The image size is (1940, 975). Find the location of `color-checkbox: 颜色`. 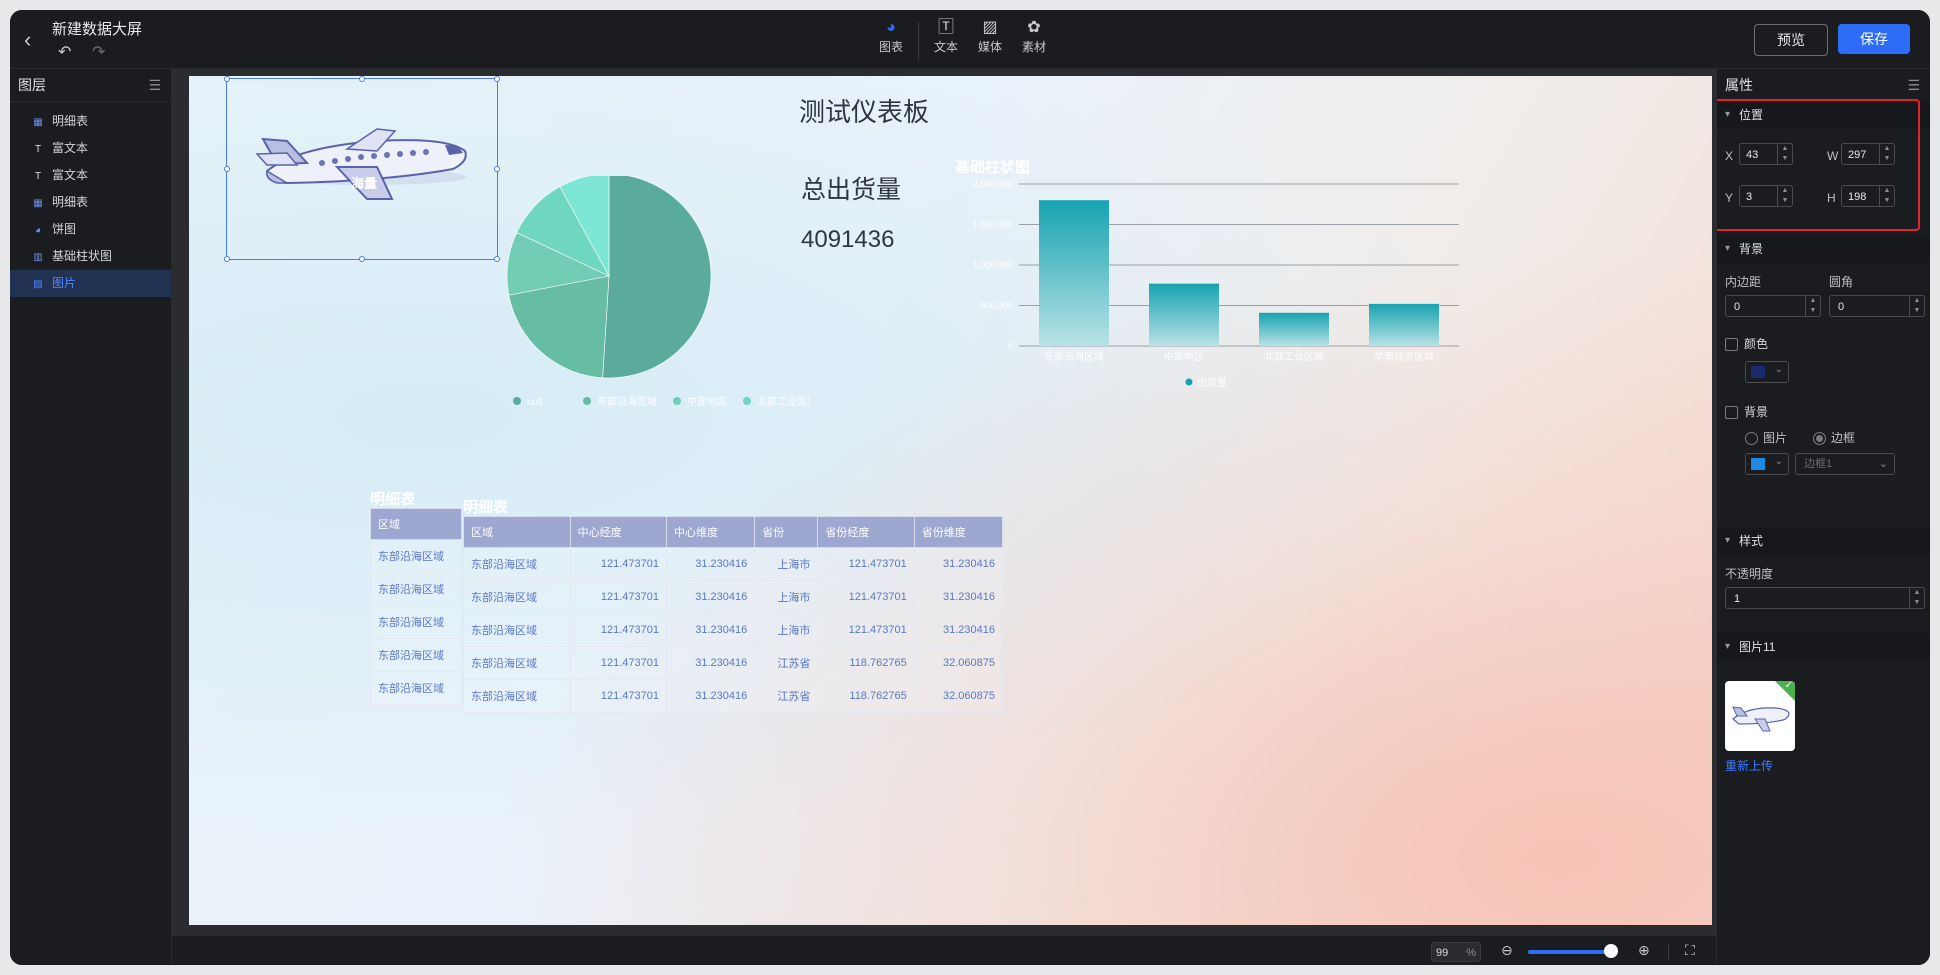

color-checkbox: 颜色 is located at coordinates (1746, 343).